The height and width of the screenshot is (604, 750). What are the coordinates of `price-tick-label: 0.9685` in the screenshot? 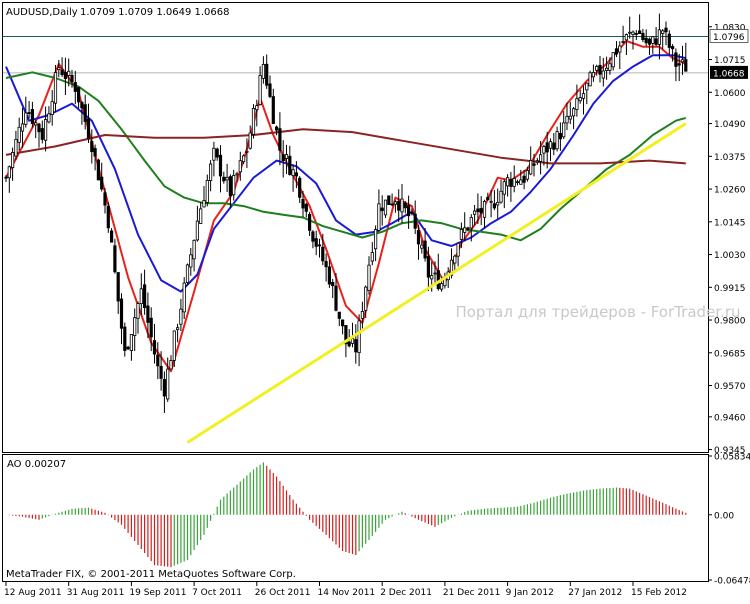 It's located at (730, 354).